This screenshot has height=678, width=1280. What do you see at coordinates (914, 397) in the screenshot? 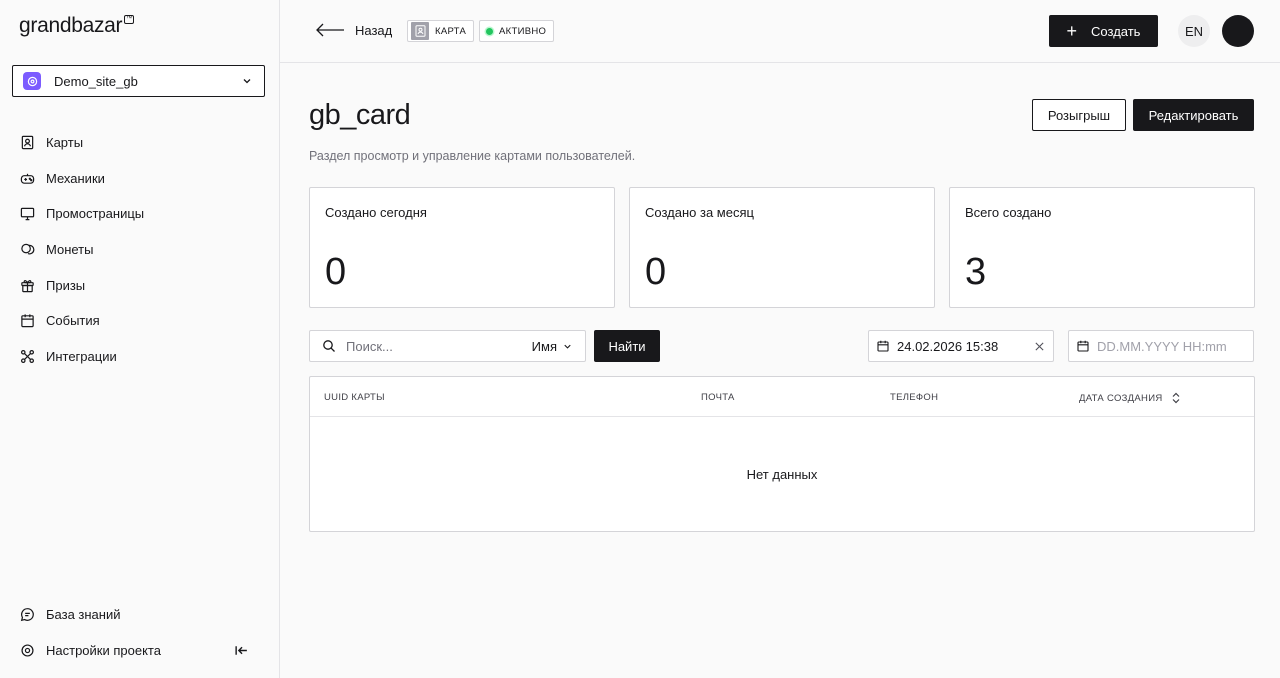
I see `column-header-phone: ТЕЛЕФОН` at bounding box center [914, 397].